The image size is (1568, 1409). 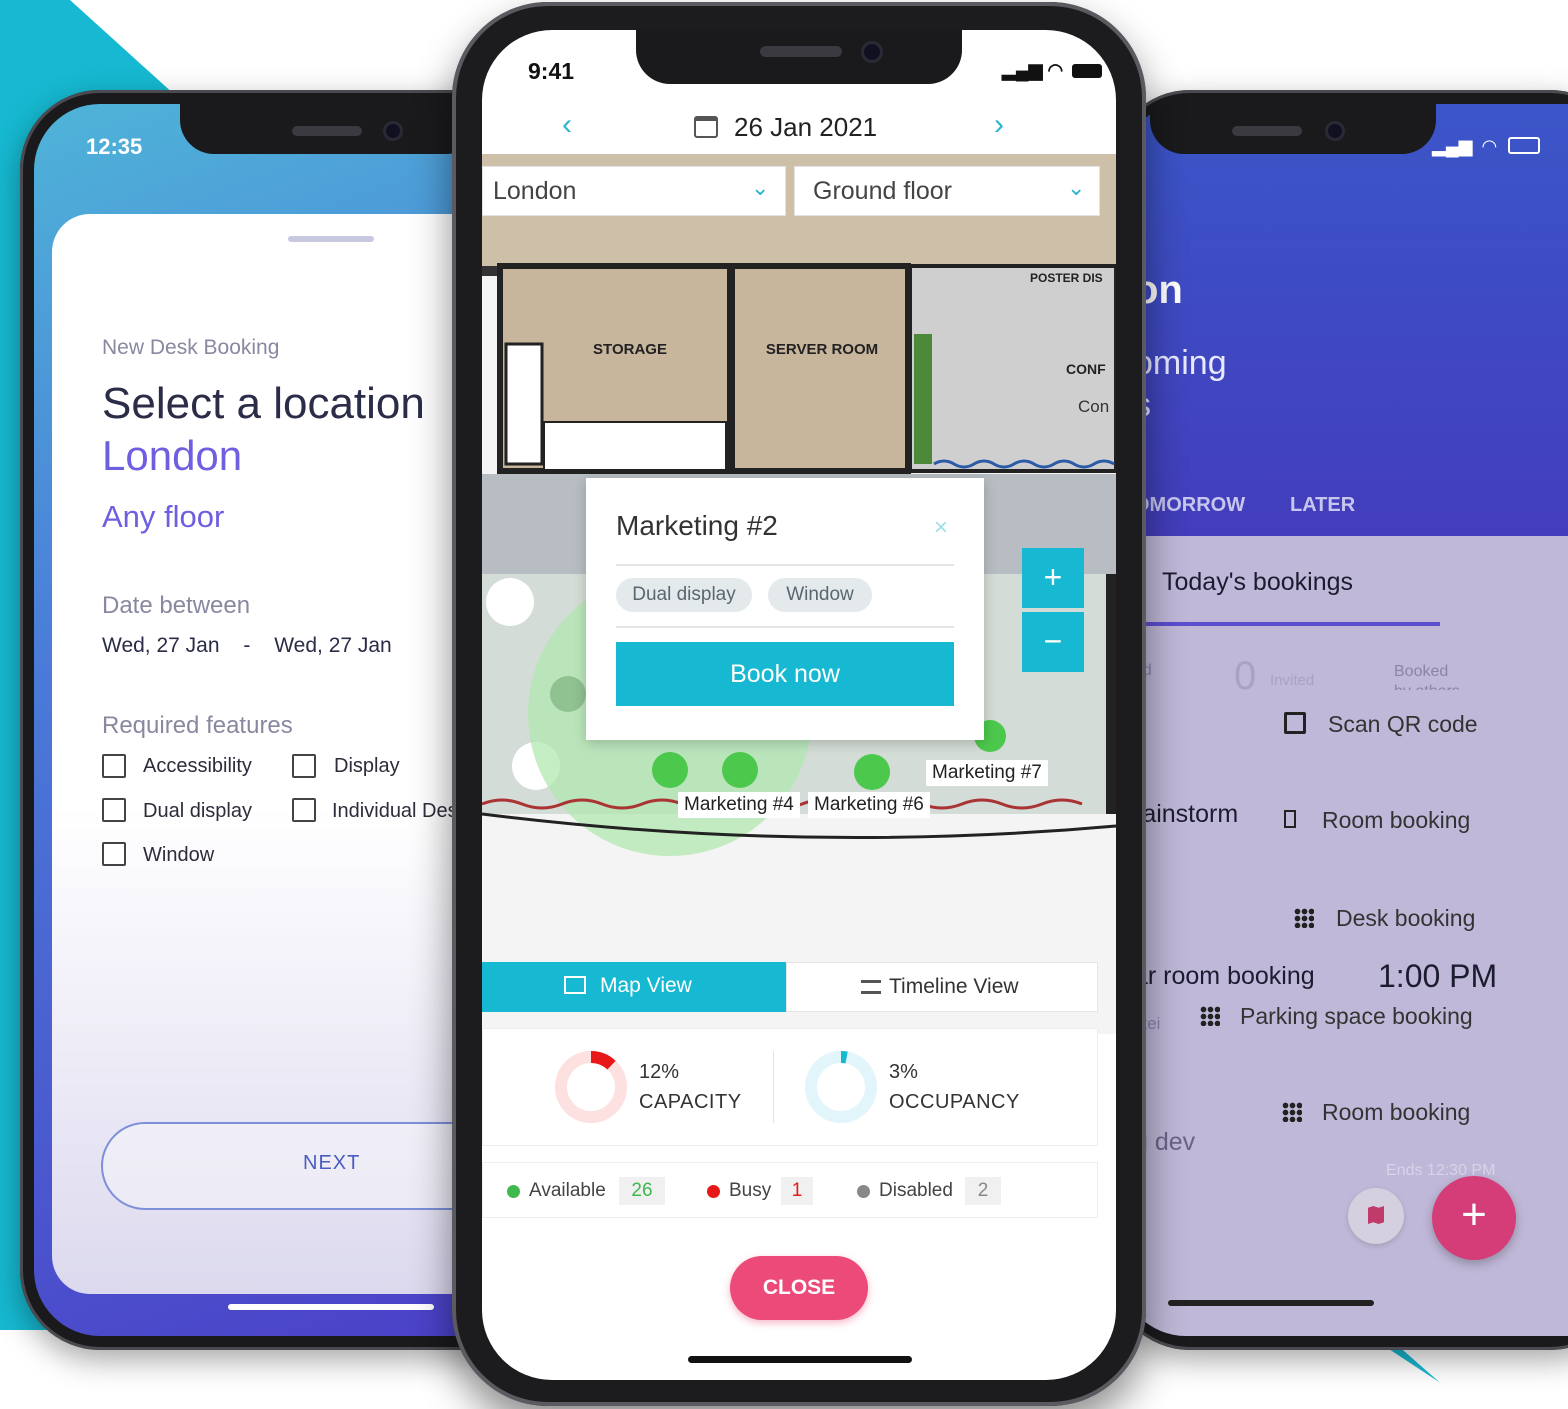 I want to click on upcoming-line-1: oming, so click(x=1180, y=363).